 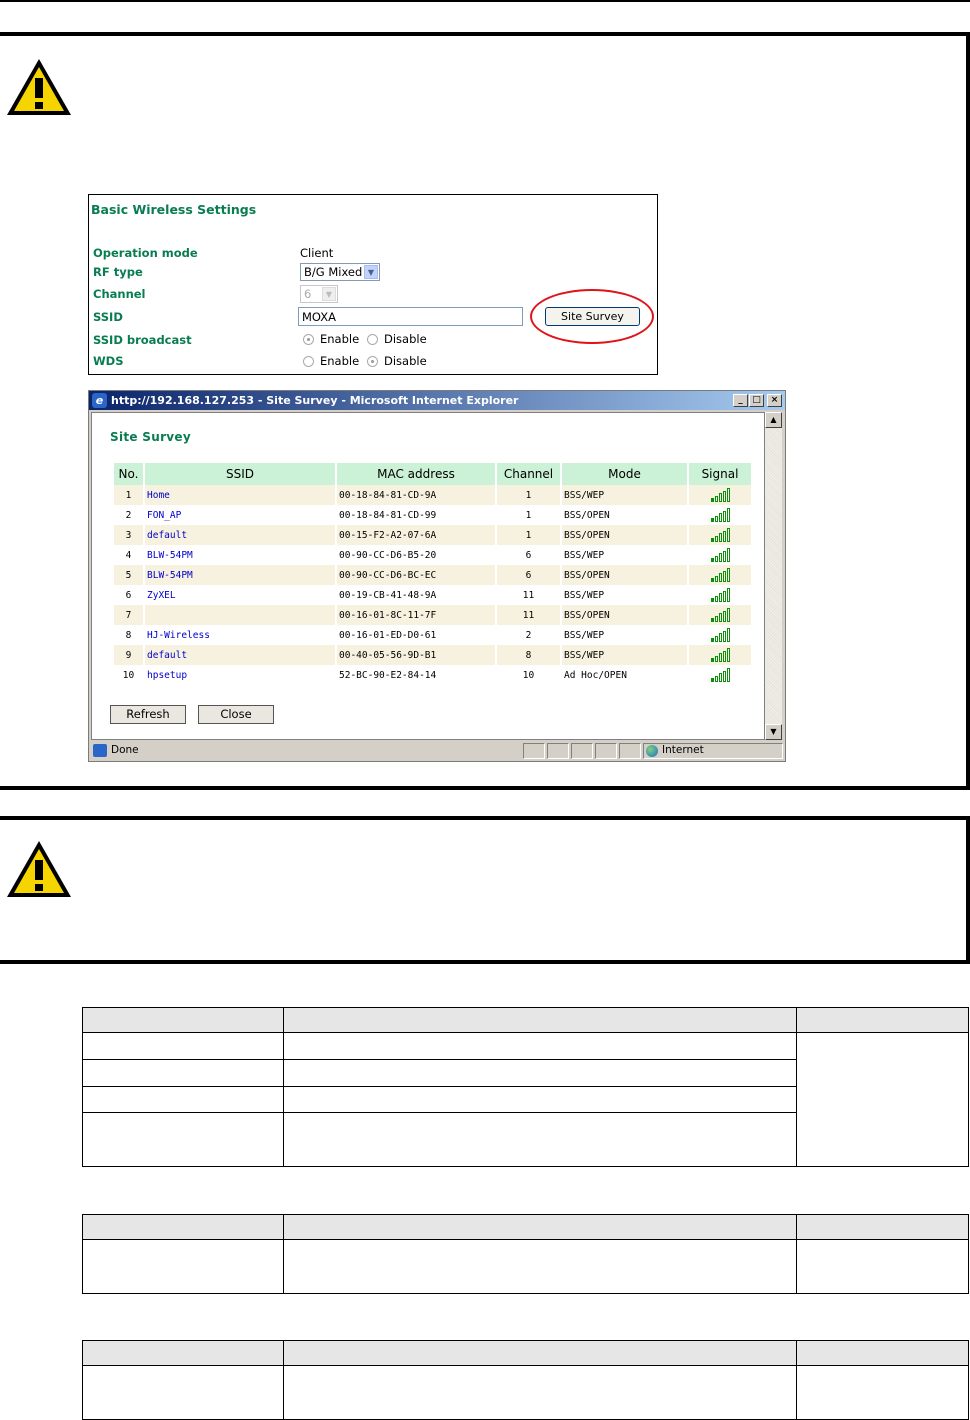 I want to click on warning-icon, so click(x=39, y=87).